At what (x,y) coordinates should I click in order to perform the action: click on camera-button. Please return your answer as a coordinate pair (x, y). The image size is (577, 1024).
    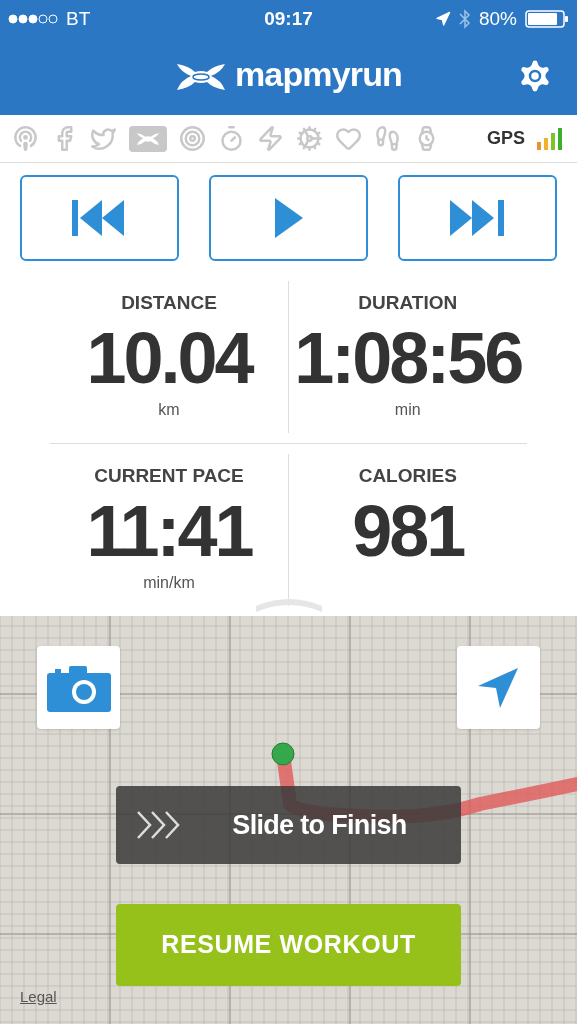
    Looking at the image, I should click on (78, 687).